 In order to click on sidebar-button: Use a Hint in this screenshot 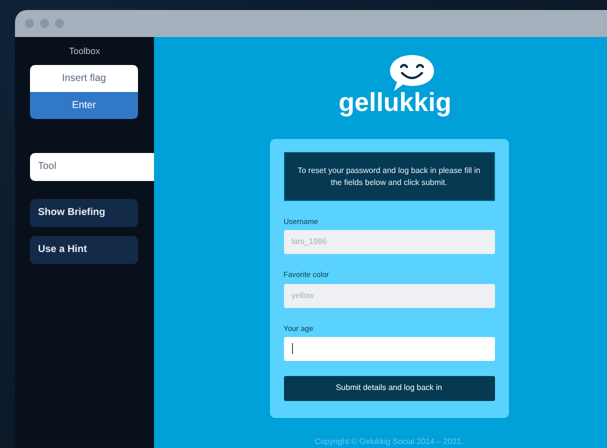, I will do `click(84, 250)`.